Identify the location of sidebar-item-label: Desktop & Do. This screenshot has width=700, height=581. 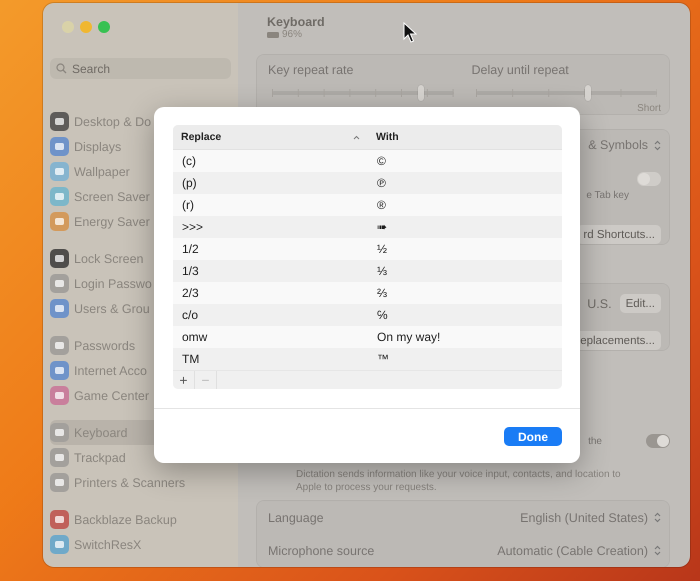
(113, 121).